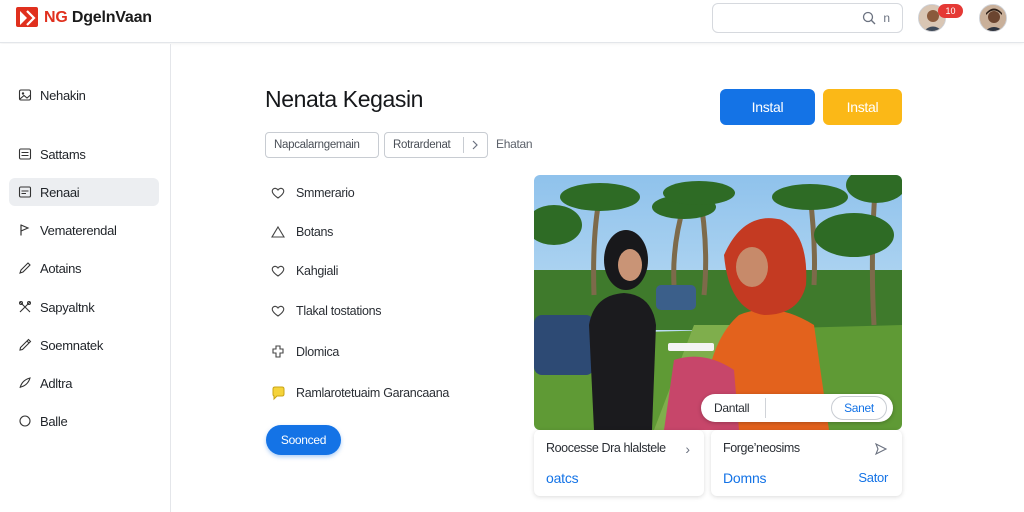  I want to click on heart-outline-icon, so click(278, 193).